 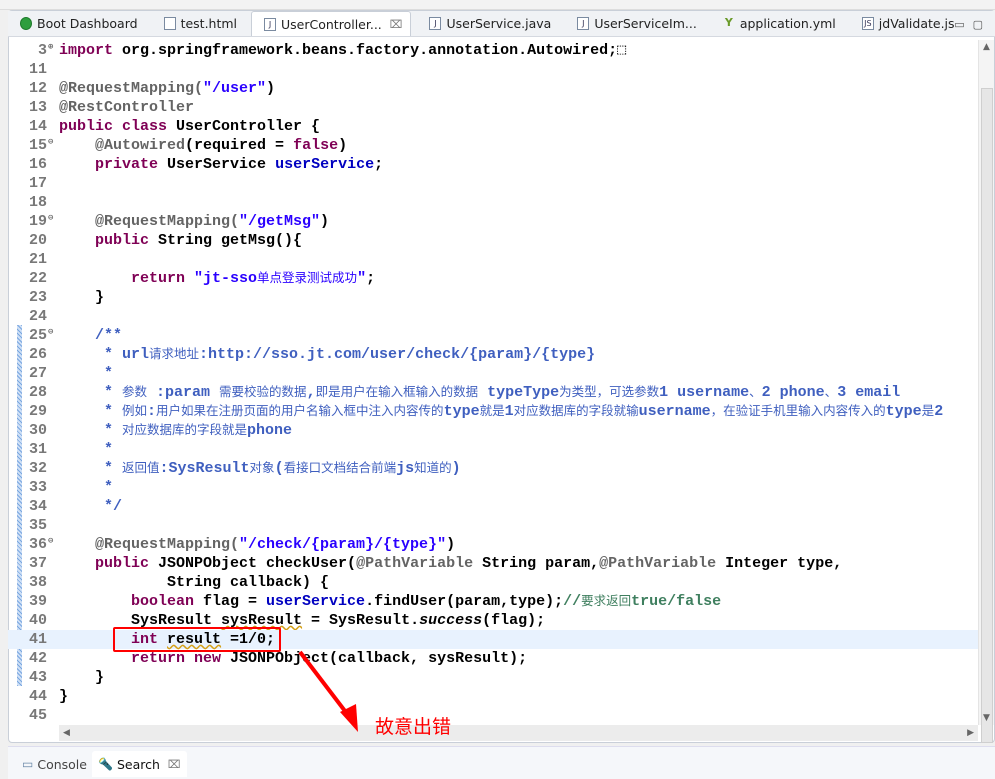 I want to click on bottom-tab-console: ▭ Console, so click(x=54, y=764).